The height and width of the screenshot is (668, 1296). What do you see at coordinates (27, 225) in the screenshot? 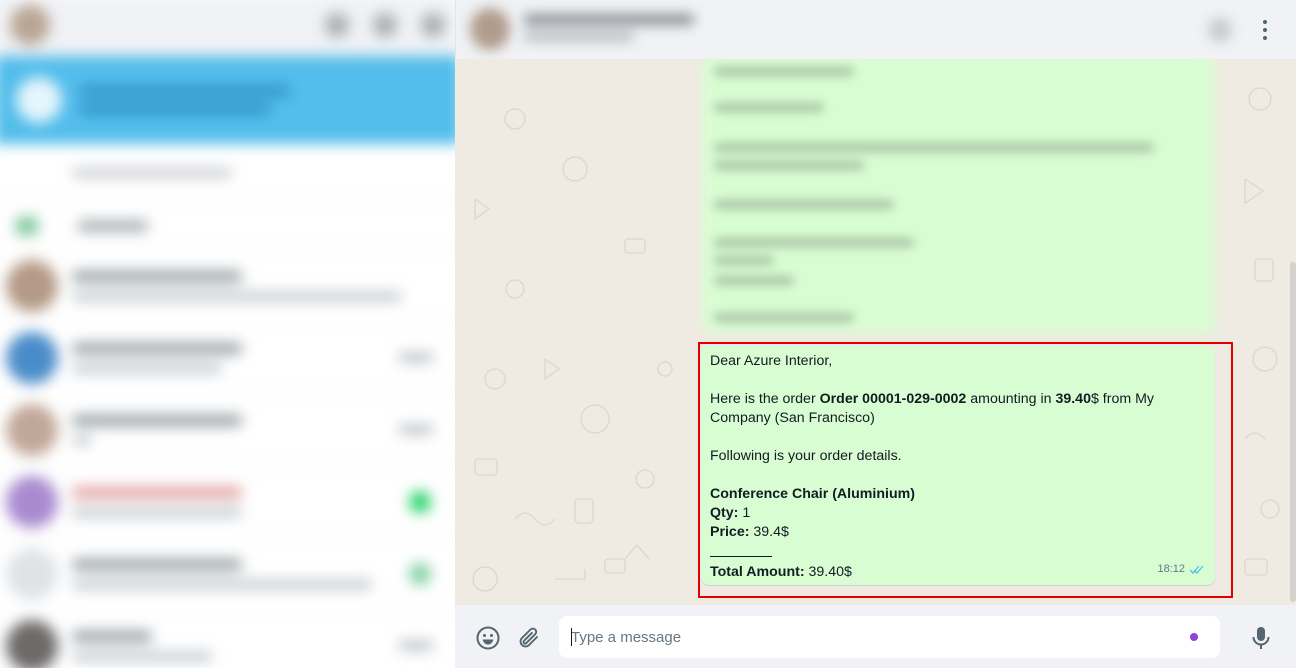
I see `archive-icon` at bounding box center [27, 225].